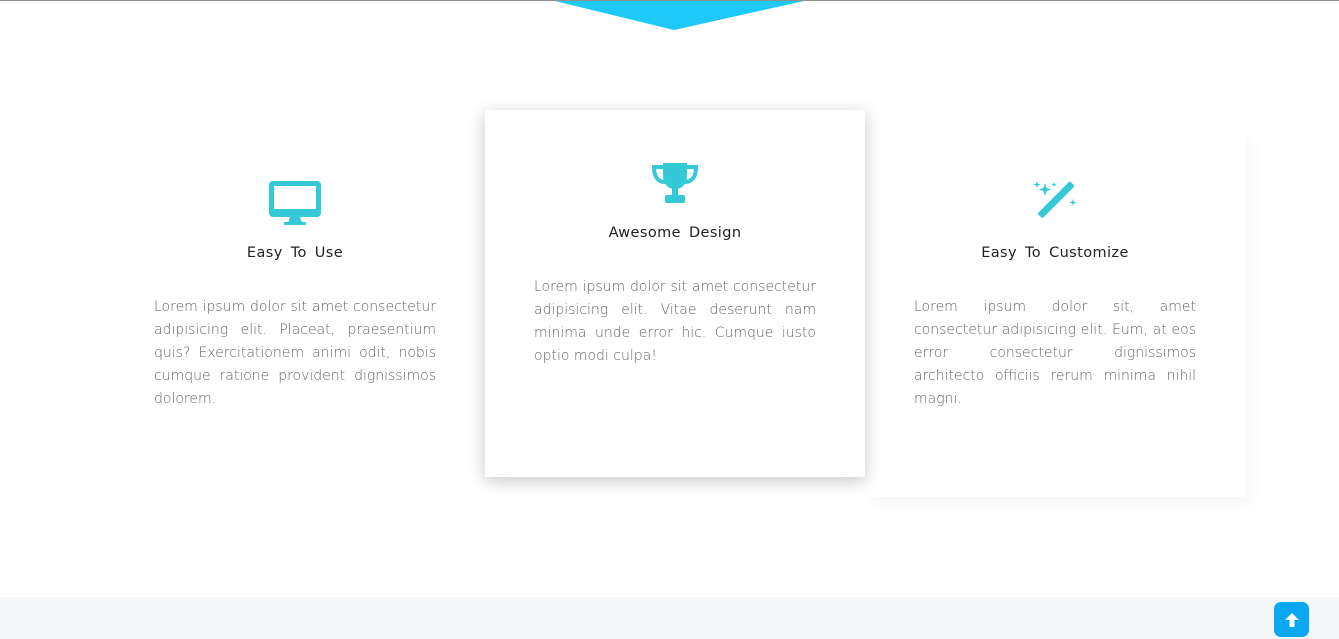  What do you see at coordinates (1055, 203) in the screenshot?
I see `magic-wand-icon` at bounding box center [1055, 203].